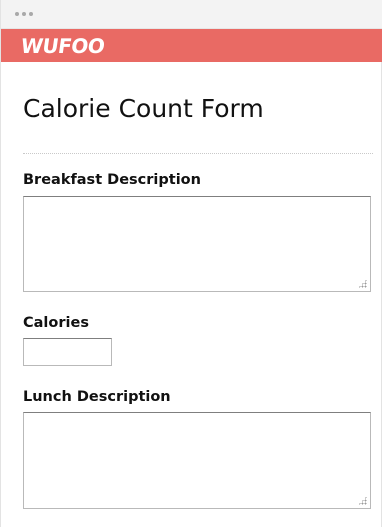  Describe the element at coordinates (56, 323) in the screenshot. I see `calories-label: Calories` at that location.